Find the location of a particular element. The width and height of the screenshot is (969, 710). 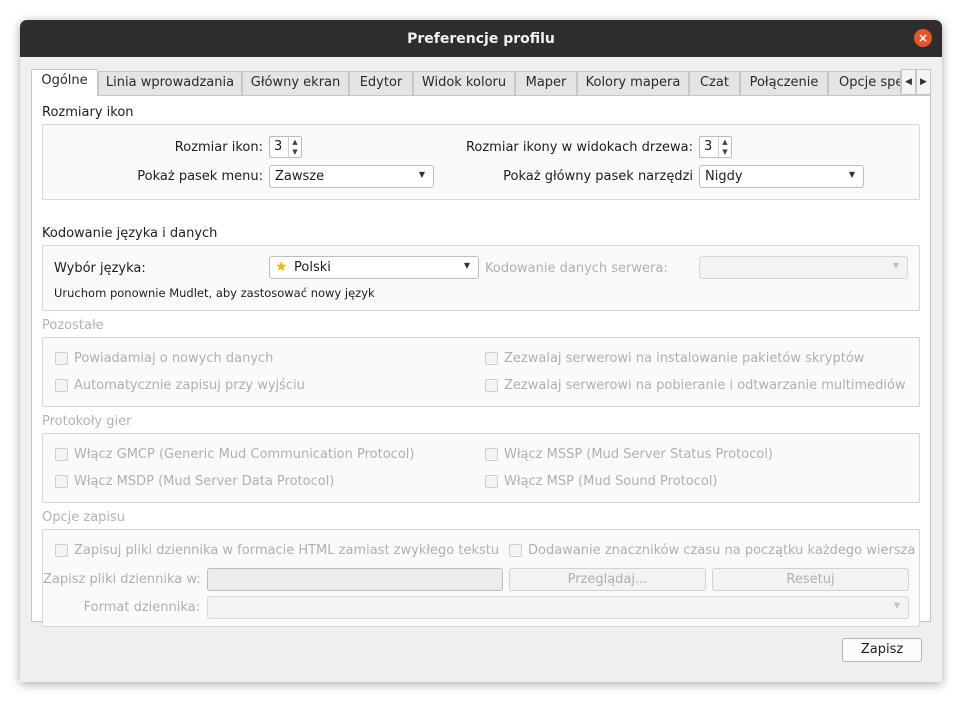

toolbar-select: Nigdy ▼ is located at coordinates (781, 176).